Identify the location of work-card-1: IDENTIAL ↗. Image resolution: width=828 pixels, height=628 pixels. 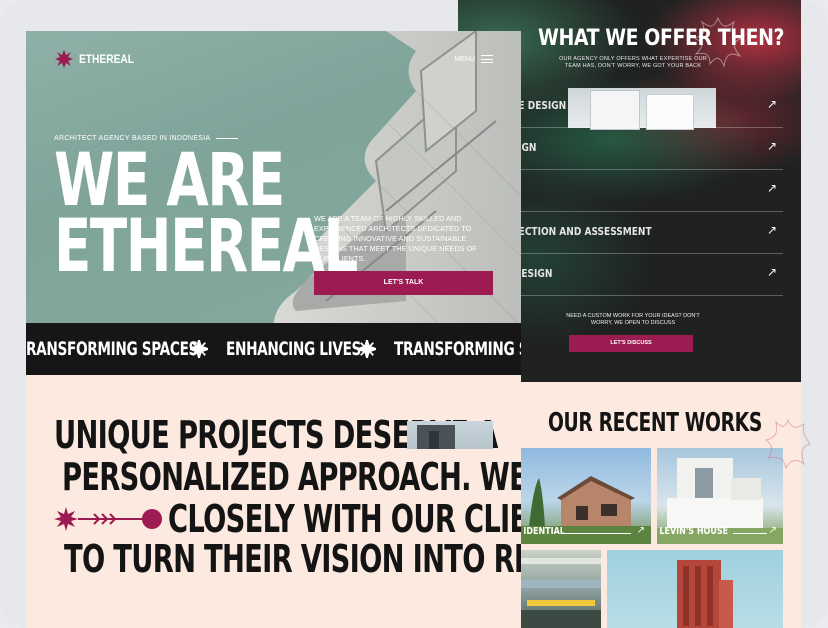
(586, 496).